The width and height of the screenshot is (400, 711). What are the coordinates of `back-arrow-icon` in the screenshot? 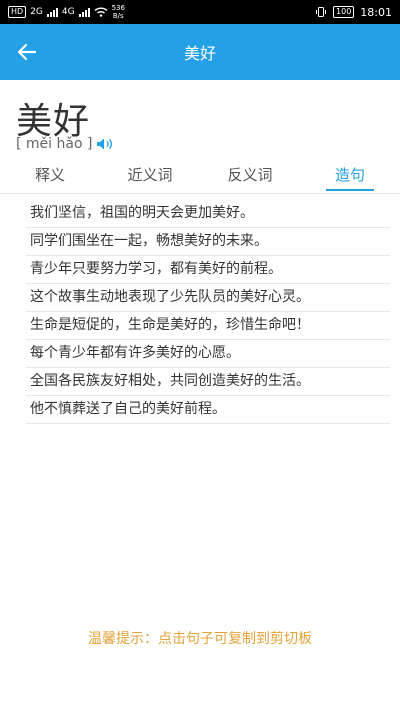 It's located at (26, 52).